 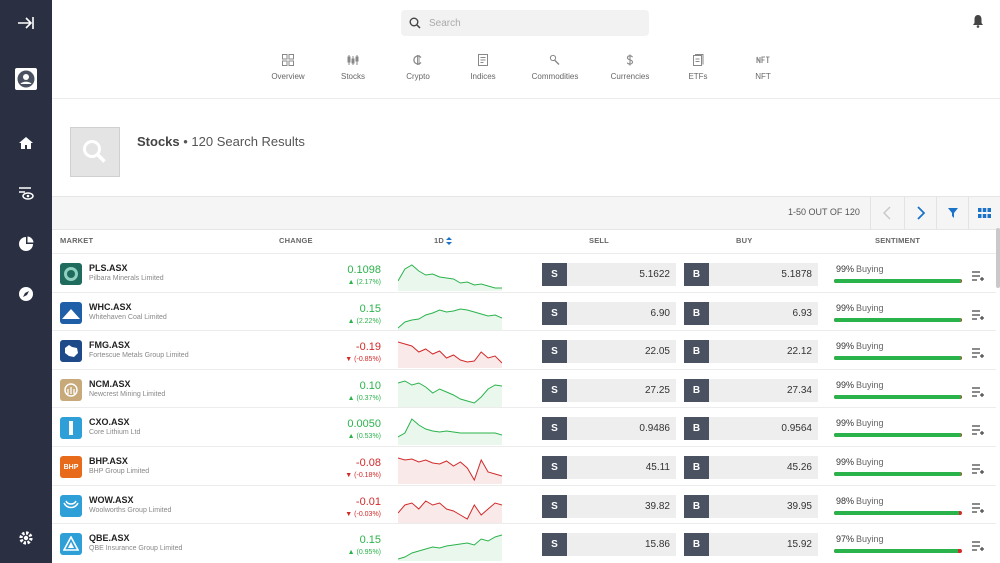 What do you see at coordinates (609, 274) in the screenshot?
I see `sell-button: S 5.1622` at bounding box center [609, 274].